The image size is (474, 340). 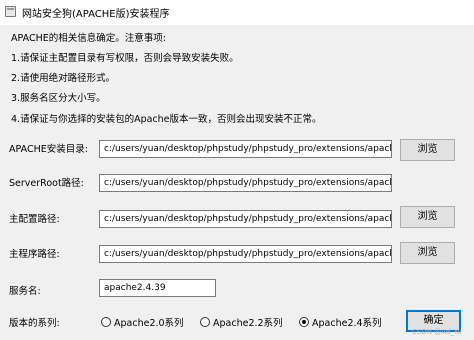 I want to click on radio-apache20: Apache2.0系列, so click(x=142, y=322).